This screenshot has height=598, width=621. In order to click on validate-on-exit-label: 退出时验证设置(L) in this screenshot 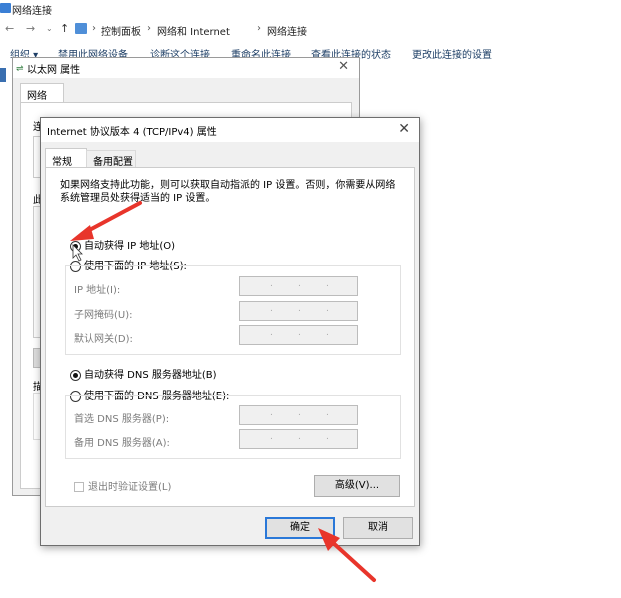, I will do `click(130, 487)`.